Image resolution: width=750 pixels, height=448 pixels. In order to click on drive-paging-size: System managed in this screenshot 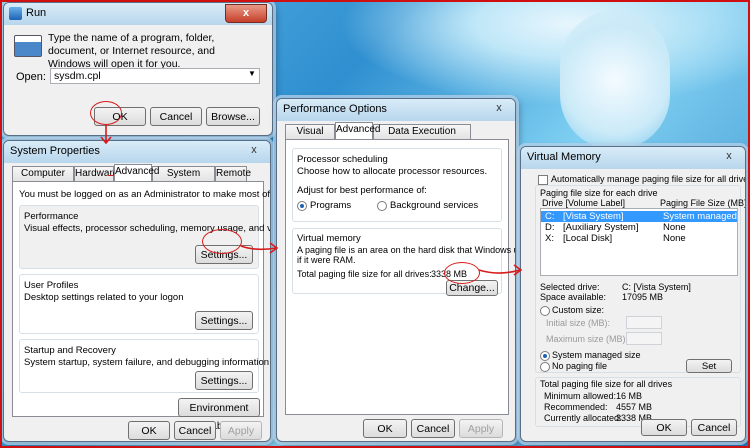, I will do `click(700, 216)`.